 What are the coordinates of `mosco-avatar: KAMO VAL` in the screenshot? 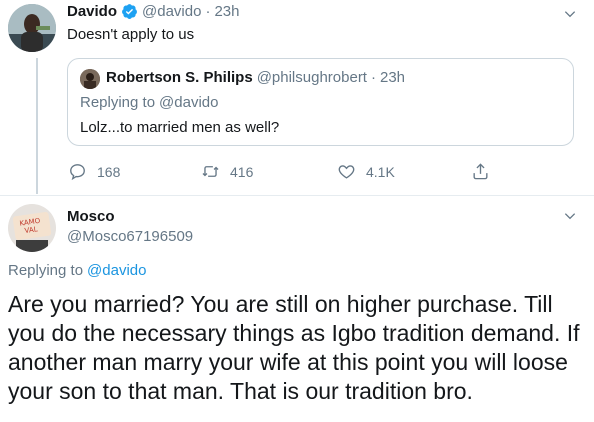 It's located at (32, 228).